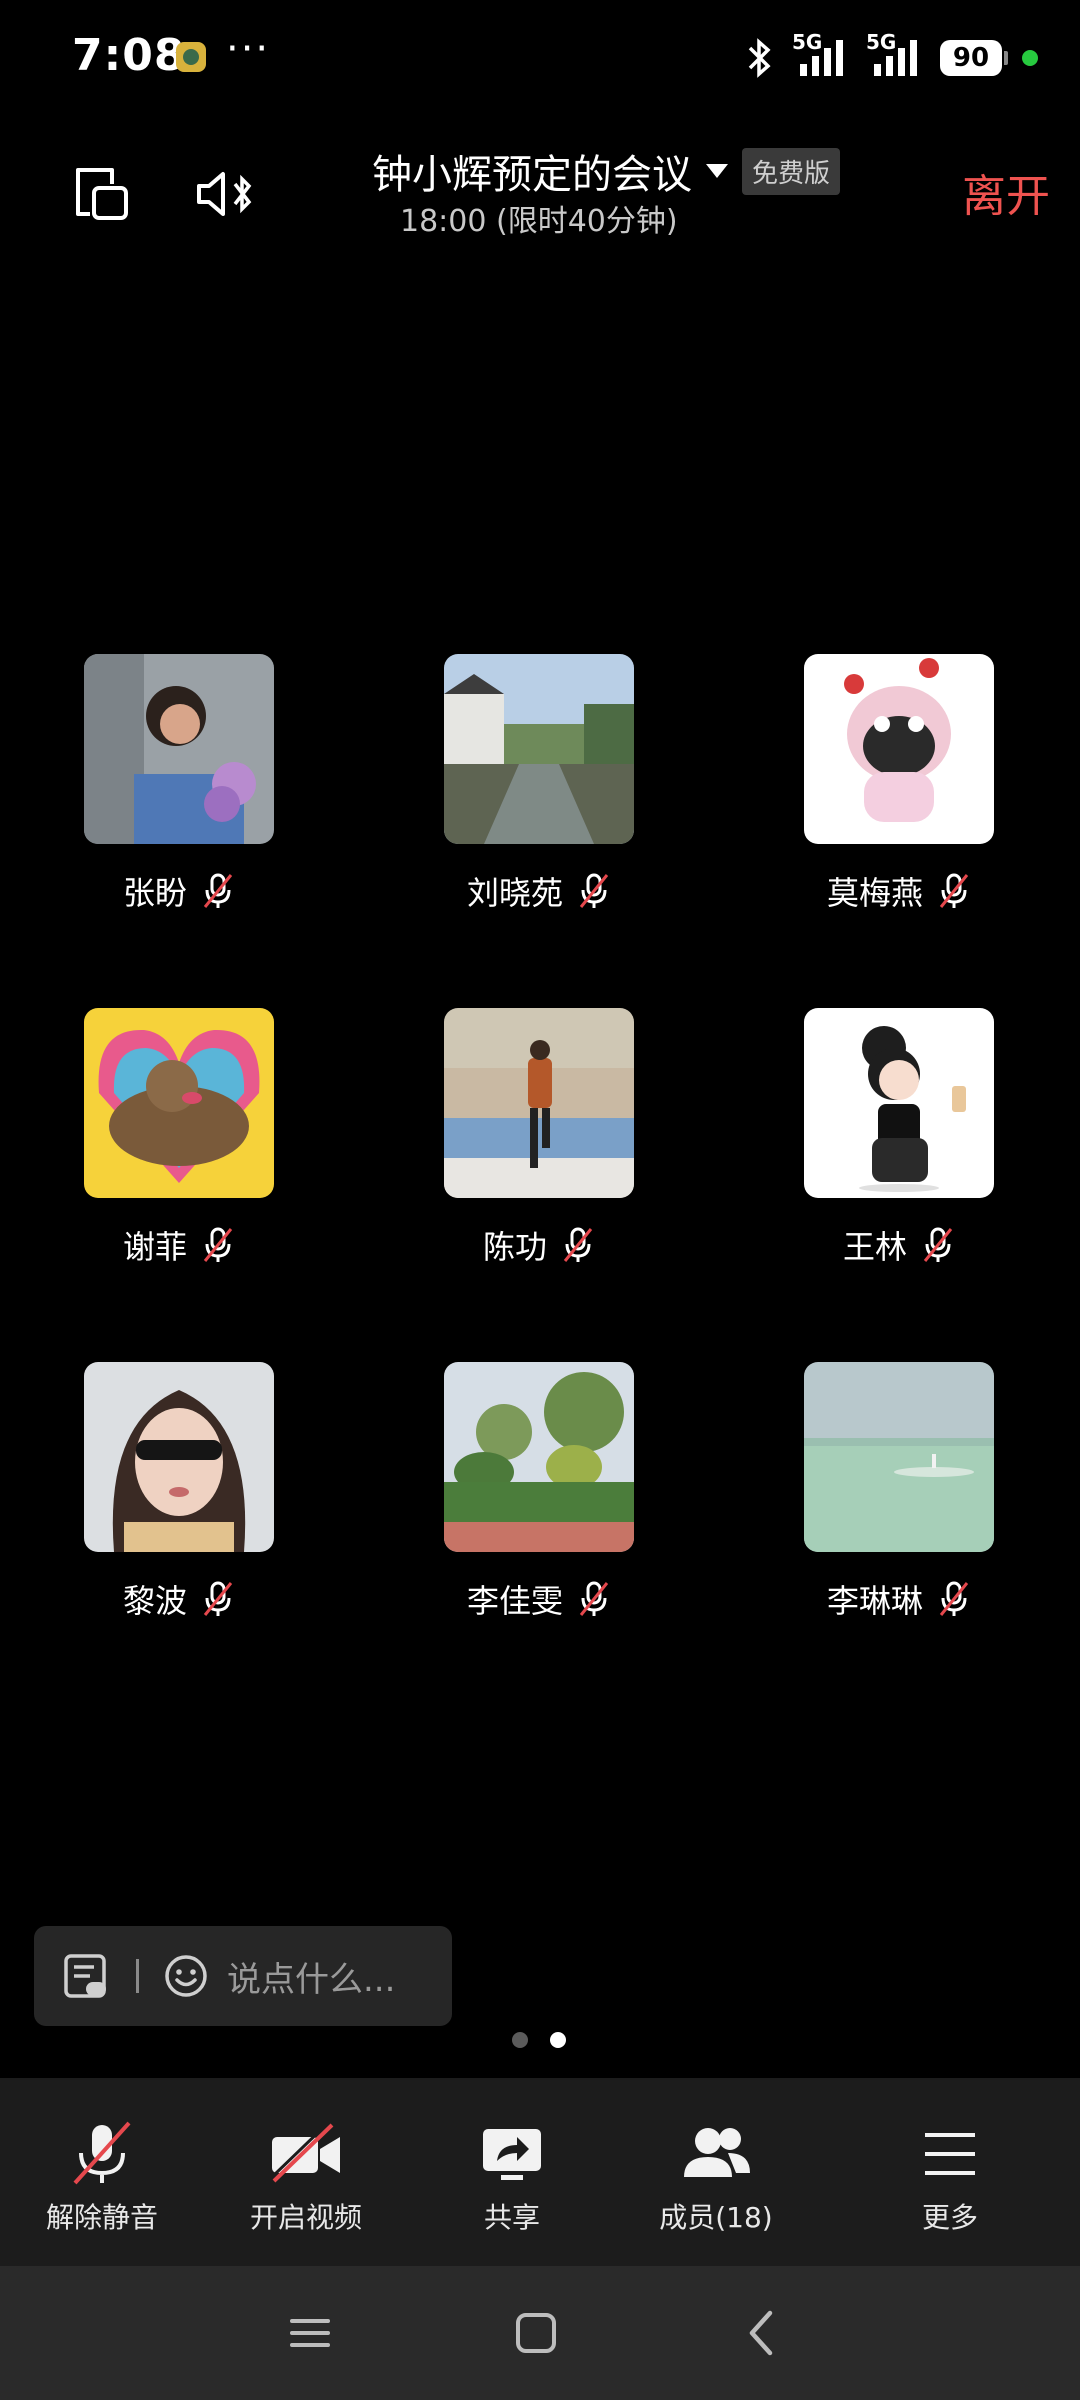 This screenshot has height=2400, width=1080. What do you see at coordinates (1030, 58) in the screenshot?
I see `privacy-indicator-dot` at bounding box center [1030, 58].